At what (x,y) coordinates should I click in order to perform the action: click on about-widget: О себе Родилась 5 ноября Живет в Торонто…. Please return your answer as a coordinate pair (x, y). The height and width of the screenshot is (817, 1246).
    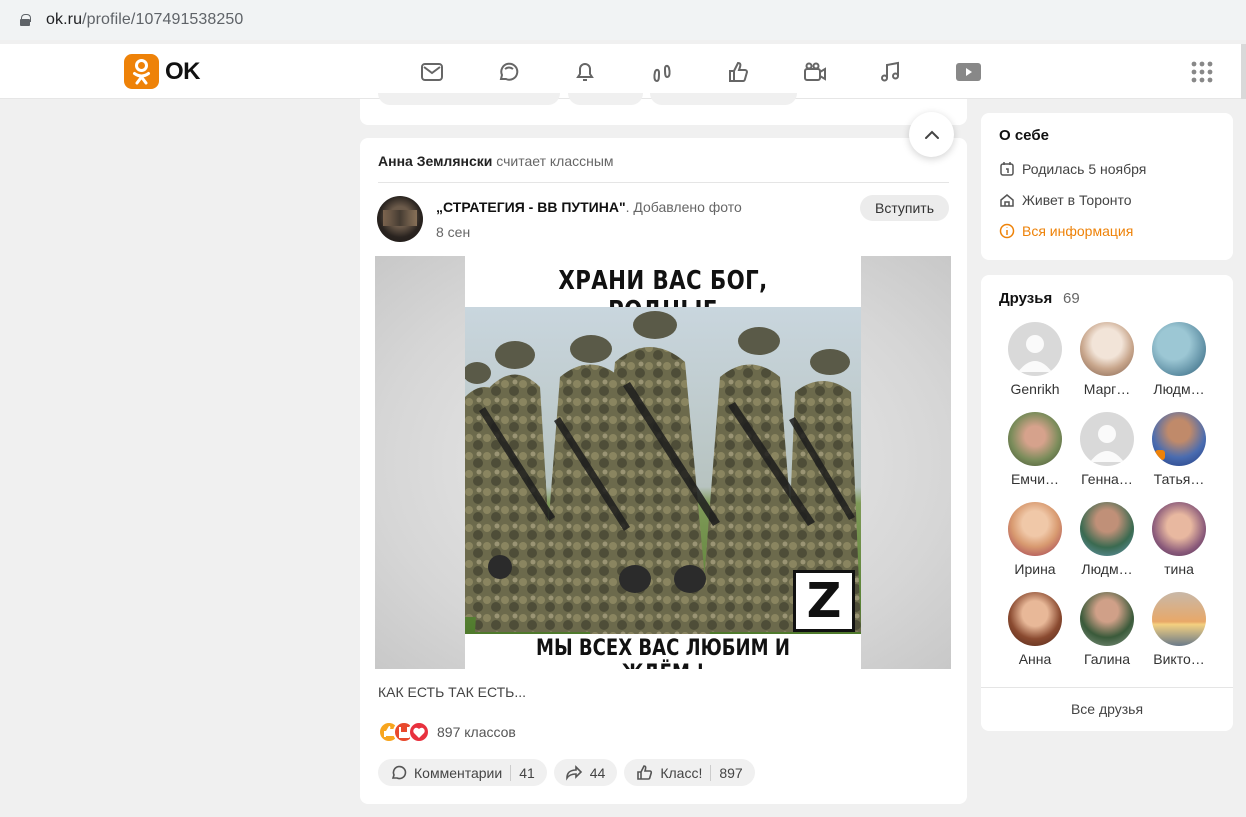
    Looking at the image, I should click on (1107, 186).